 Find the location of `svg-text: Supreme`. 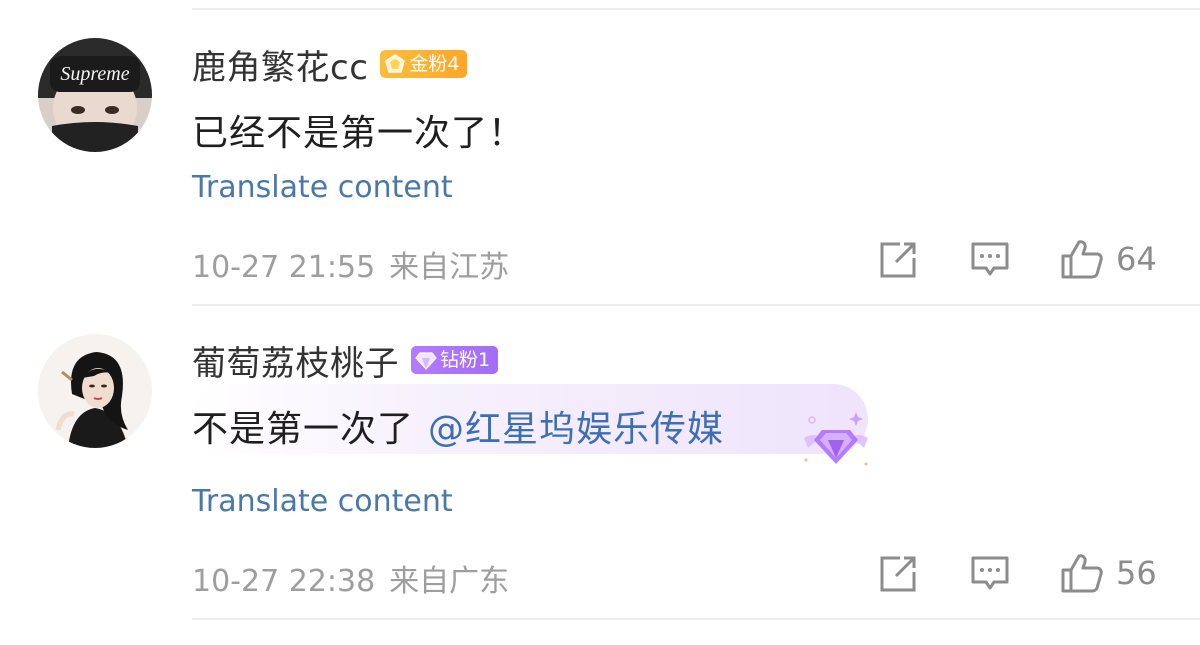

svg-text: Supreme is located at coordinates (94, 74).